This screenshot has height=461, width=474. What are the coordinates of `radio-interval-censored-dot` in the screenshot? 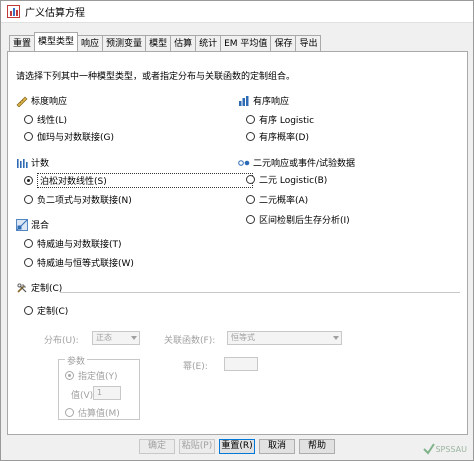 It's located at (250, 219).